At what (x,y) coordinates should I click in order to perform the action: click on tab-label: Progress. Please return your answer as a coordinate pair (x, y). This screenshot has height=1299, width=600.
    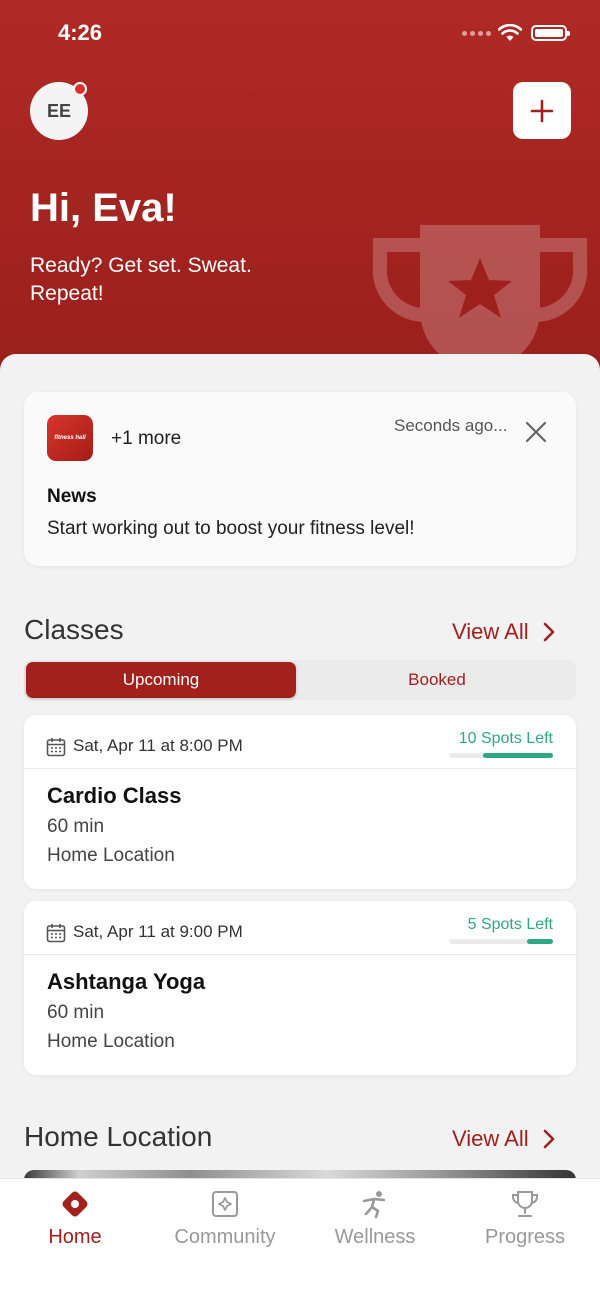
    Looking at the image, I should click on (525, 1237).